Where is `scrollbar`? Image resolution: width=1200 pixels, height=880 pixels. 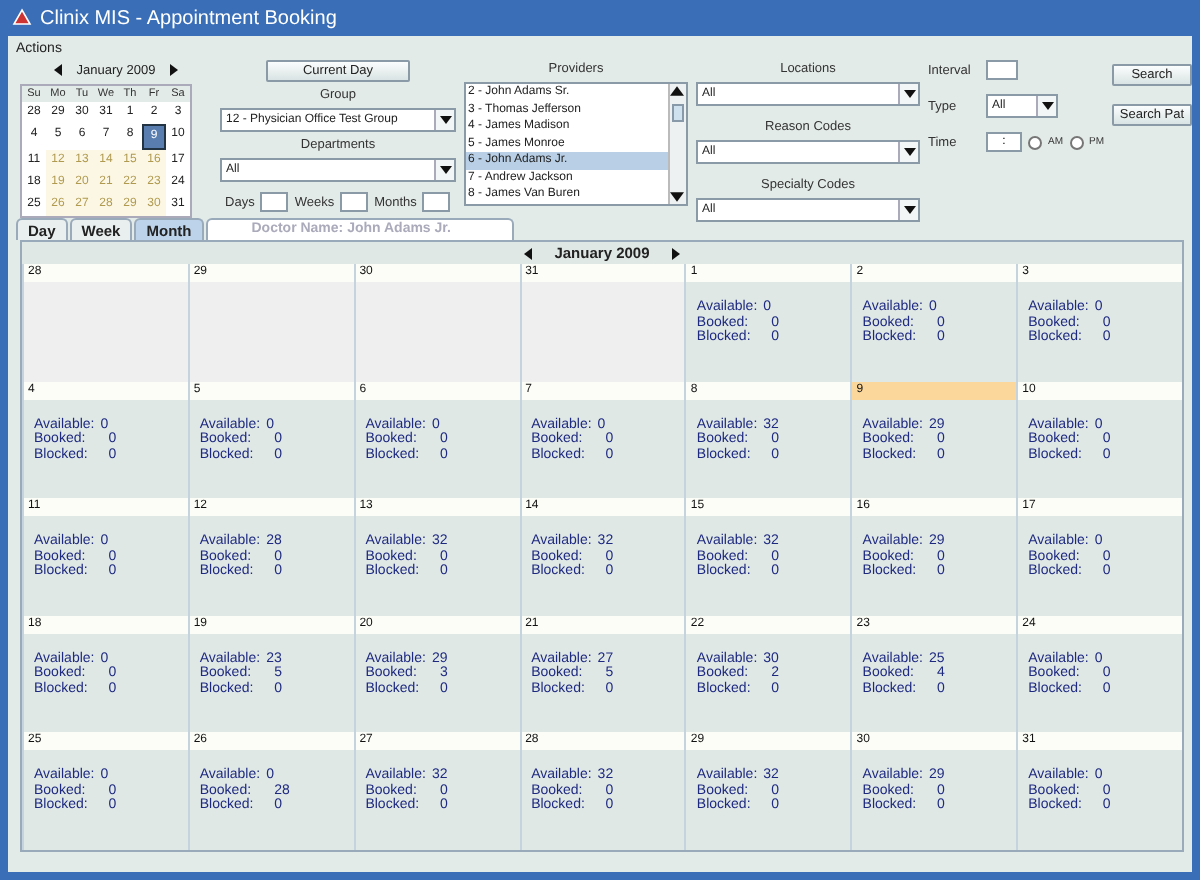 scrollbar is located at coordinates (677, 144).